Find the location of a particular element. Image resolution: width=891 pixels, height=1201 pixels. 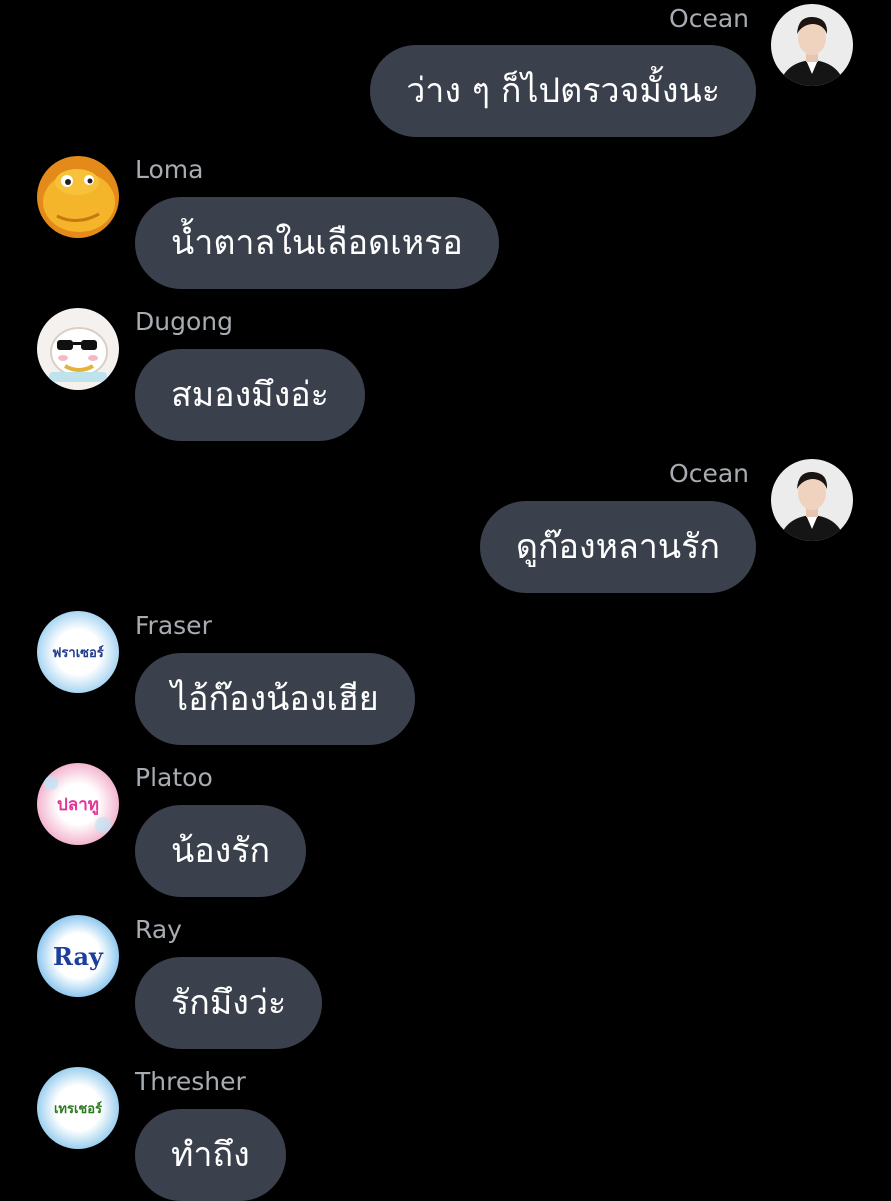

message-bubble: น้องรัก is located at coordinates (221, 851).